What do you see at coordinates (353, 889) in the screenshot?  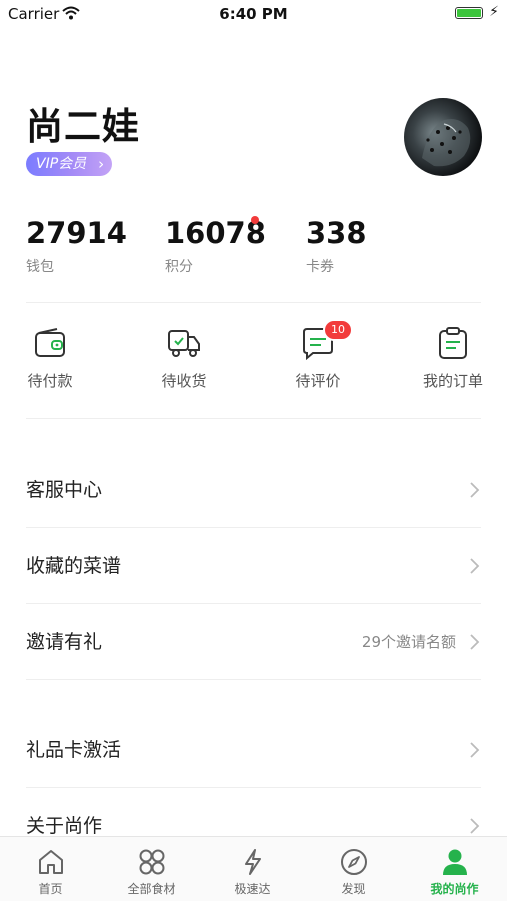 I see `tab-label: 发现` at bounding box center [353, 889].